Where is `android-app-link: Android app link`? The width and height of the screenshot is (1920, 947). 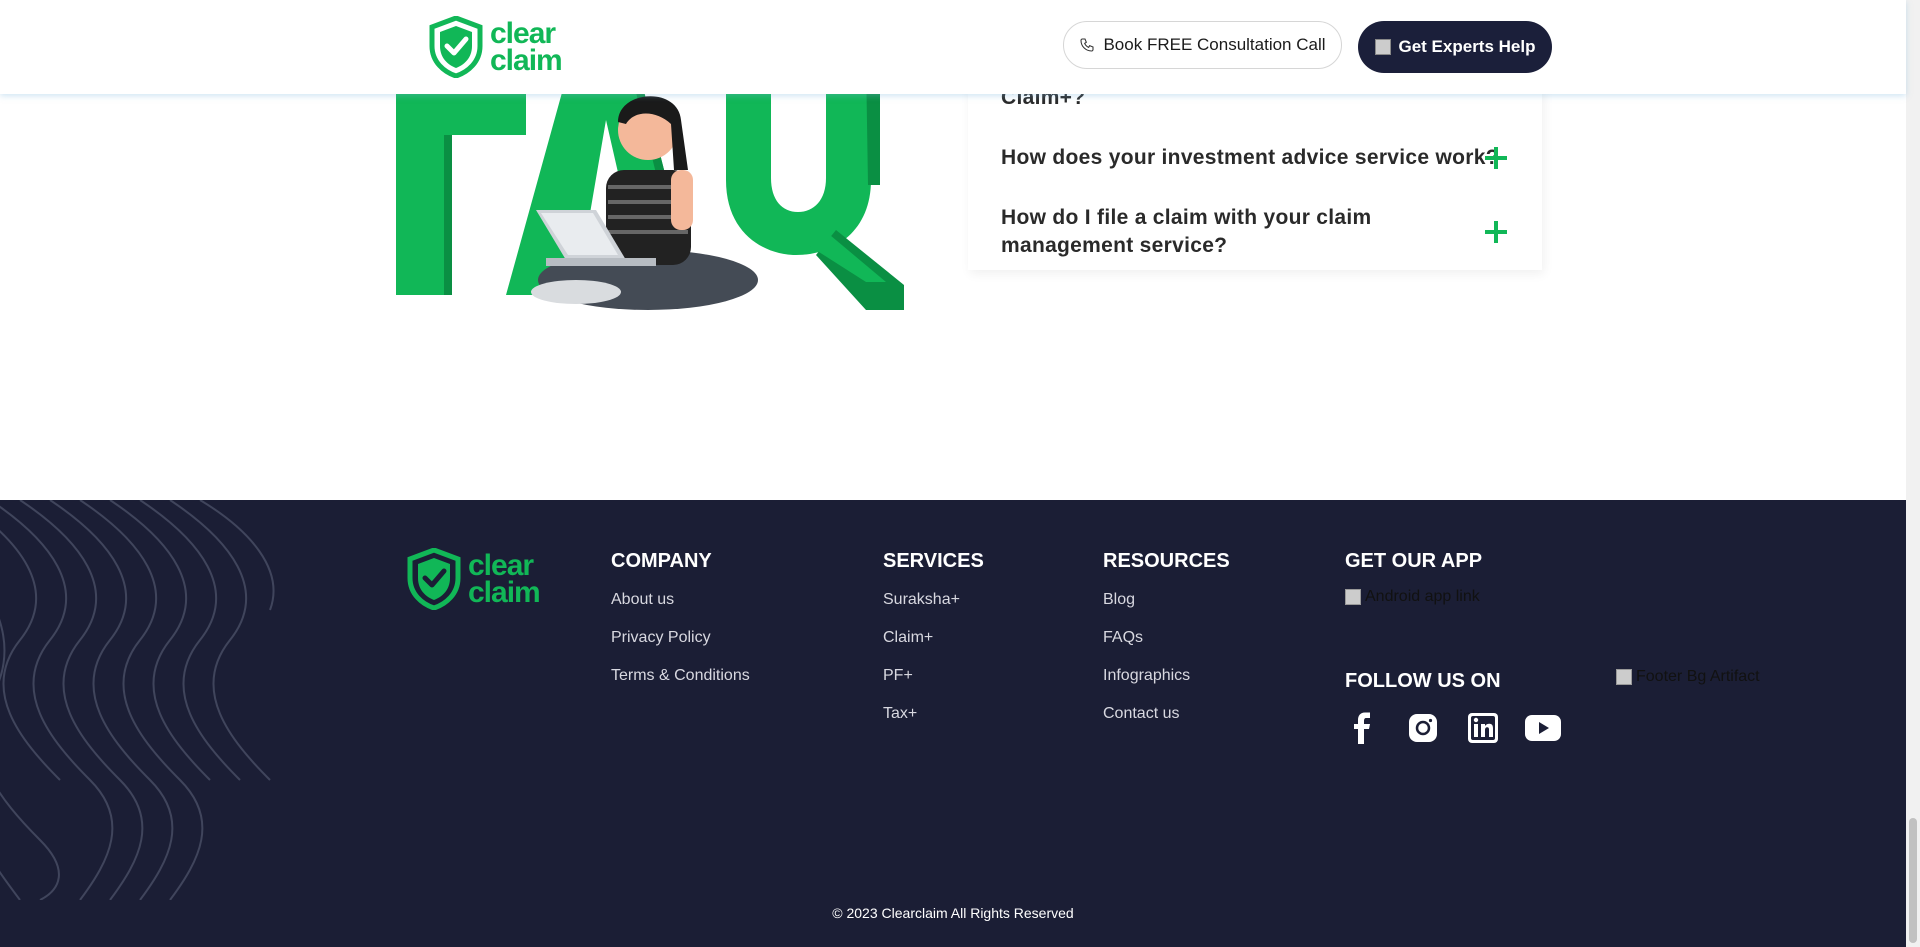
android-app-link: Android app link is located at coordinates (1412, 597).